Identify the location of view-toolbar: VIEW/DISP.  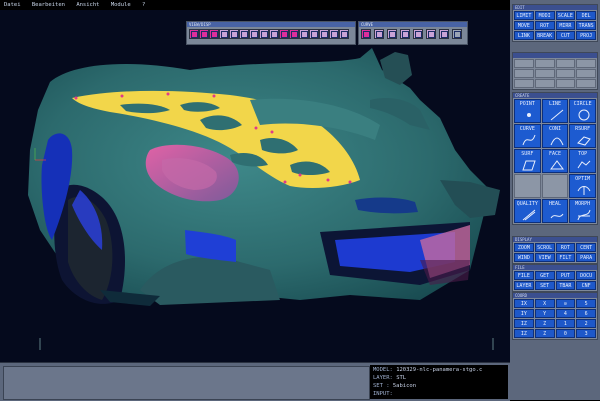
(271, 33).